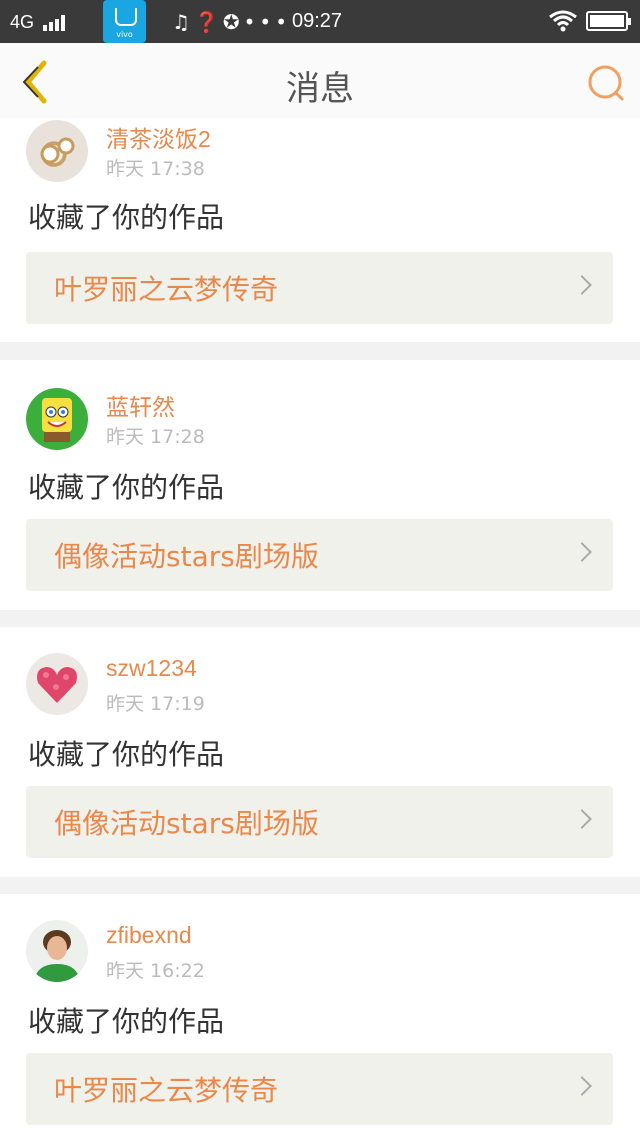 The height and width of the screenshot is (1144, 640). Describe the element at coordinates (267, 22) in the screenshot. I see `more-icon: •••` at that location.